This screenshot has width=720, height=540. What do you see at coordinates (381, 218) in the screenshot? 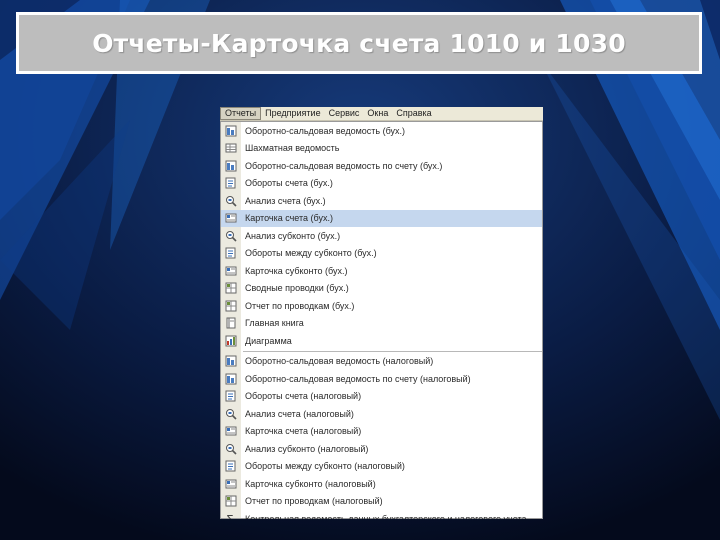
I see `menu-item: Карточка счета (бух.)` at bounding box center [381, 218].